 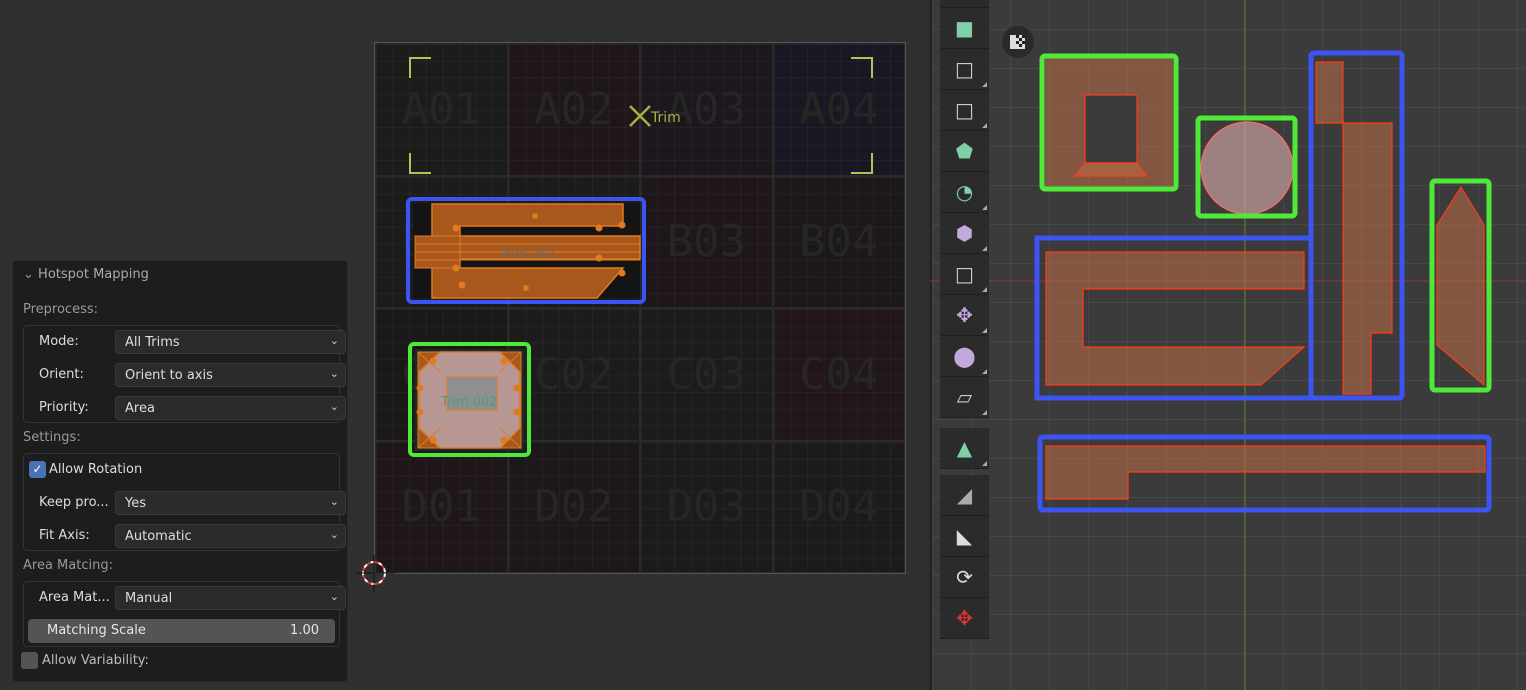 I want to click on smooth-icon: ✥, so click(x=964, y=315).